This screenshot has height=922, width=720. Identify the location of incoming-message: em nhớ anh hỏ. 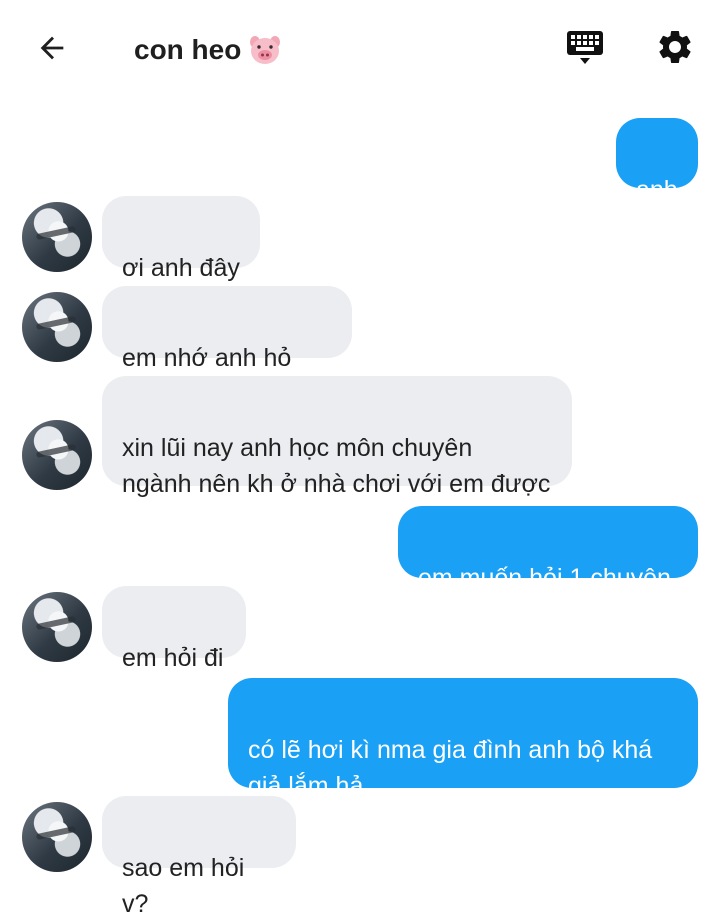
(227, 346).